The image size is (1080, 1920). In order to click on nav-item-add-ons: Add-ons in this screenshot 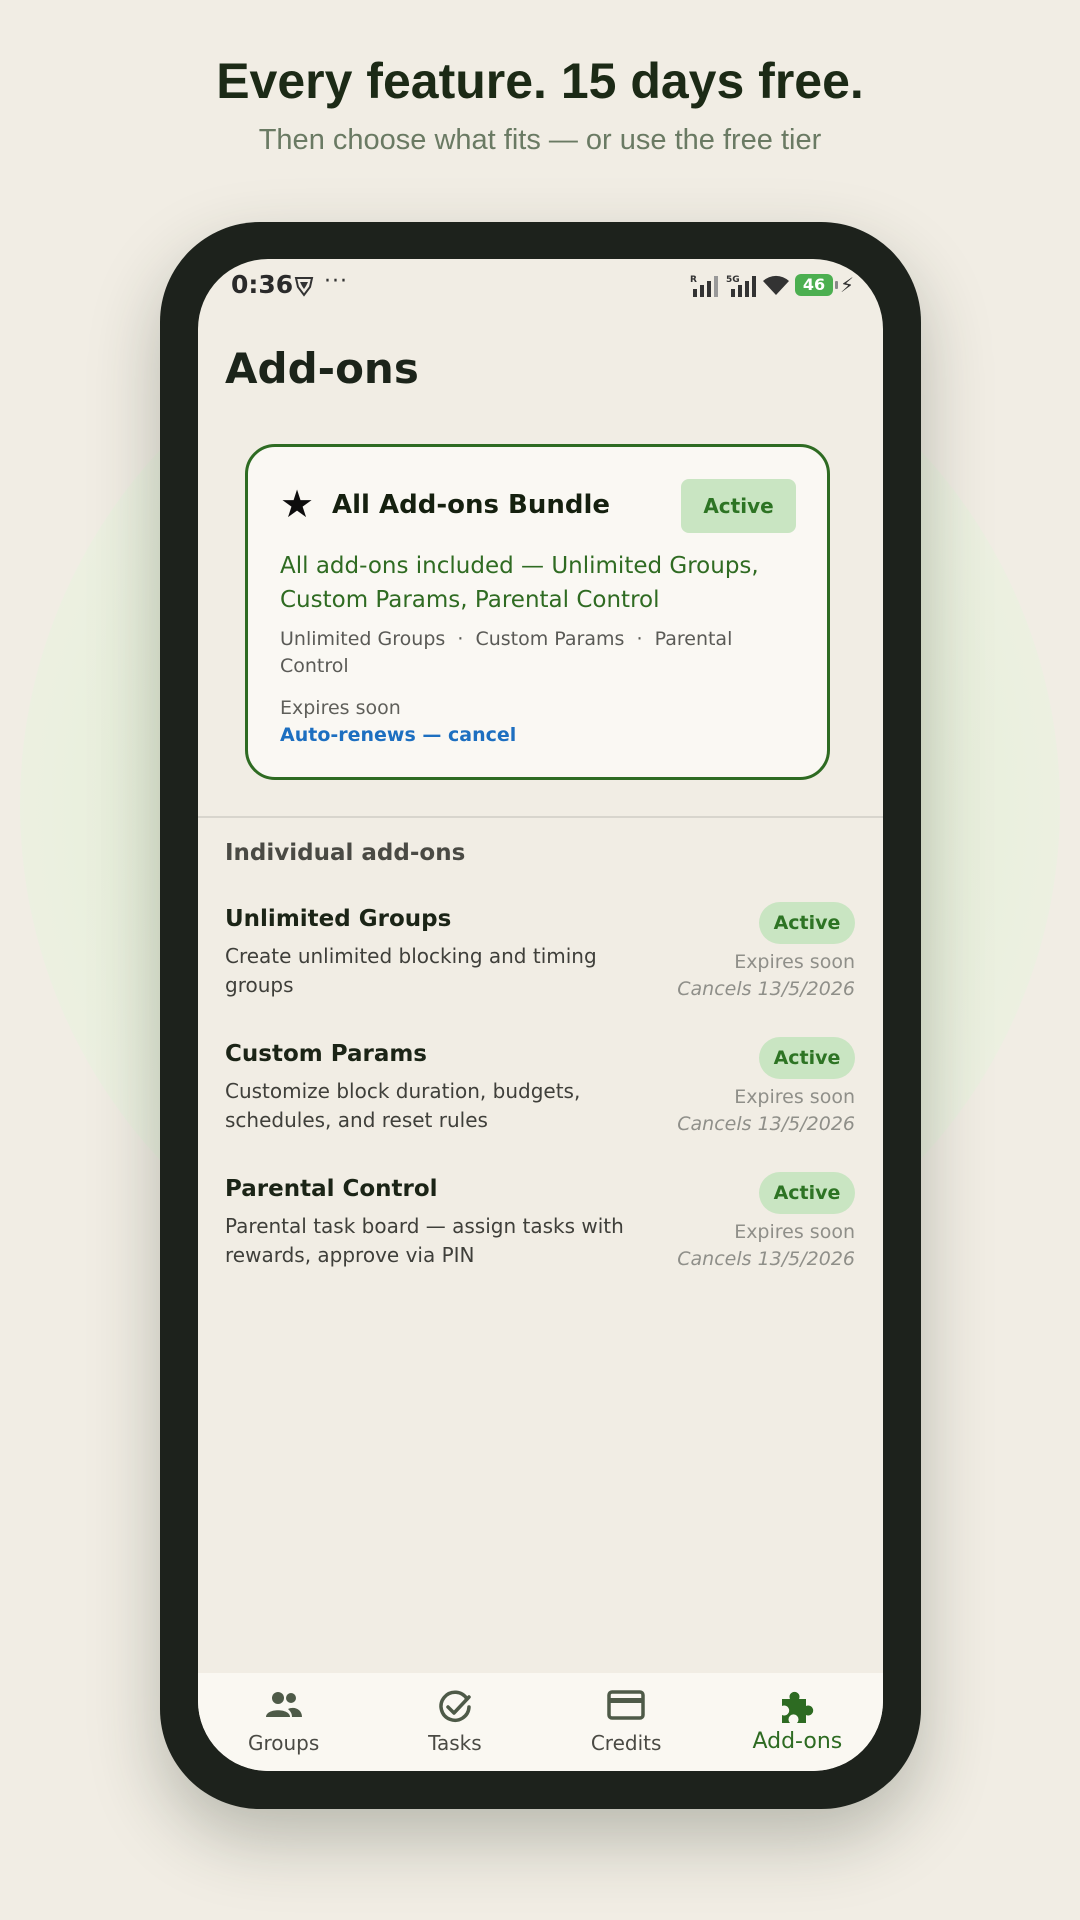, I will do `click(797, 1722)`.